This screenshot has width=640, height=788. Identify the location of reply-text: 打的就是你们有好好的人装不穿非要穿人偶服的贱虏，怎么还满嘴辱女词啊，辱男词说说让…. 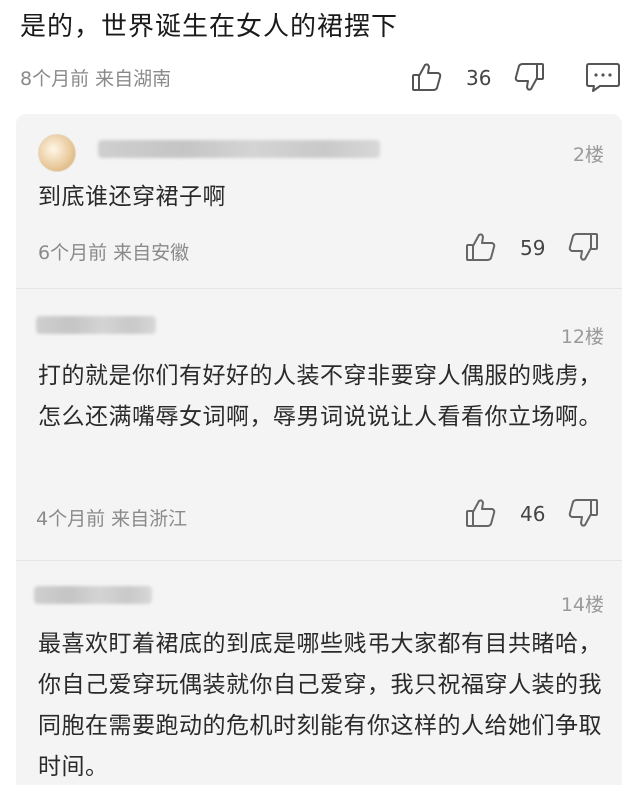
(320, 396).